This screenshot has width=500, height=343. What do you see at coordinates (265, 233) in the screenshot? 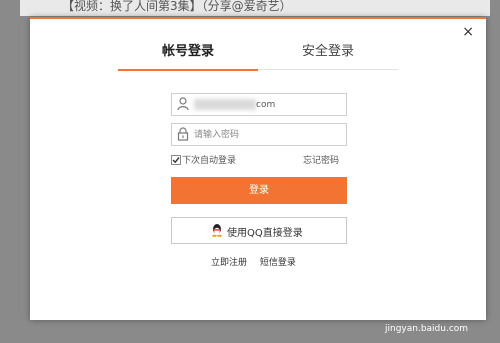
I see `qq-login-label: 使用QQ直接登录` at bounding box center [265, 233].